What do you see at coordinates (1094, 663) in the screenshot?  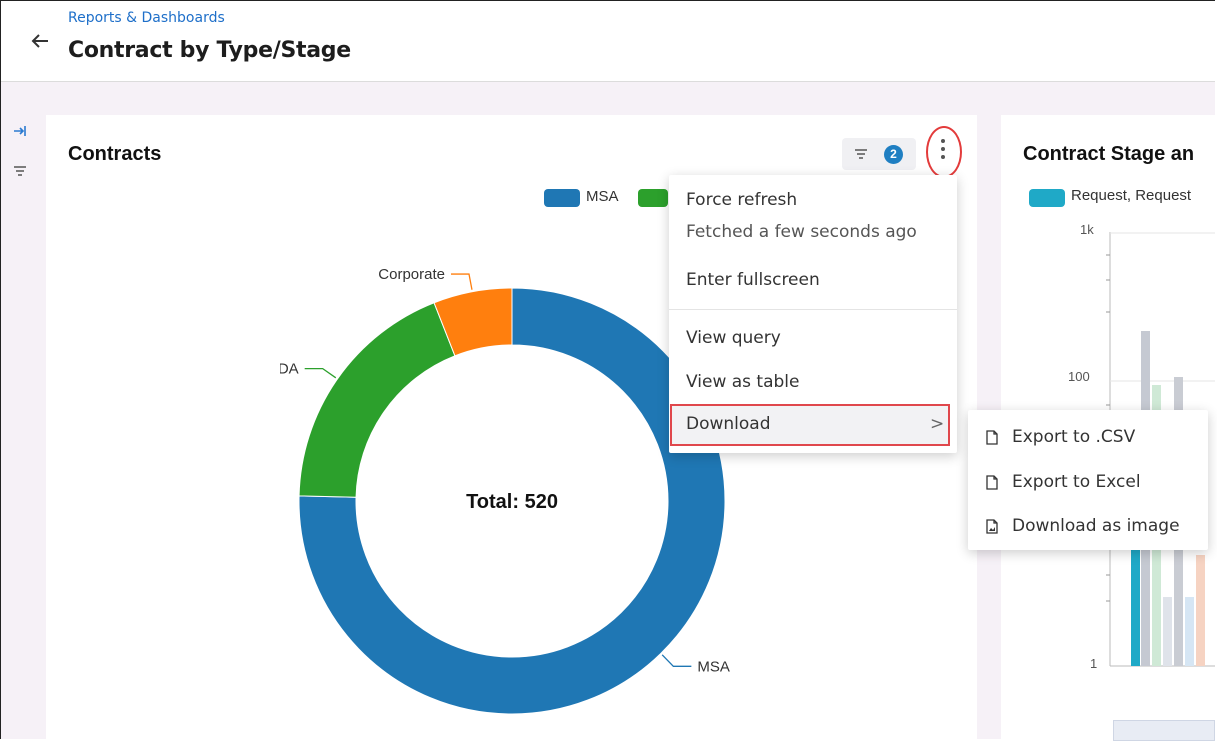 I see `y-tick-label: 1` at bounding box center [1094, 663].